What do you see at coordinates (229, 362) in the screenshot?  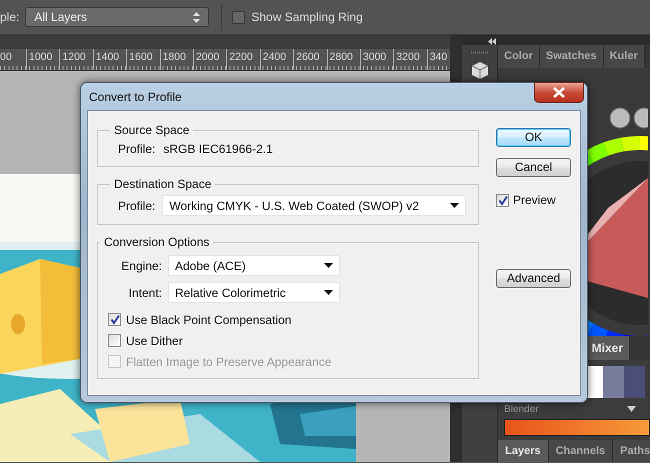 I see `checkbox-label: Flatten Image to Preserve Appearance` at bounding box center [229, 362].